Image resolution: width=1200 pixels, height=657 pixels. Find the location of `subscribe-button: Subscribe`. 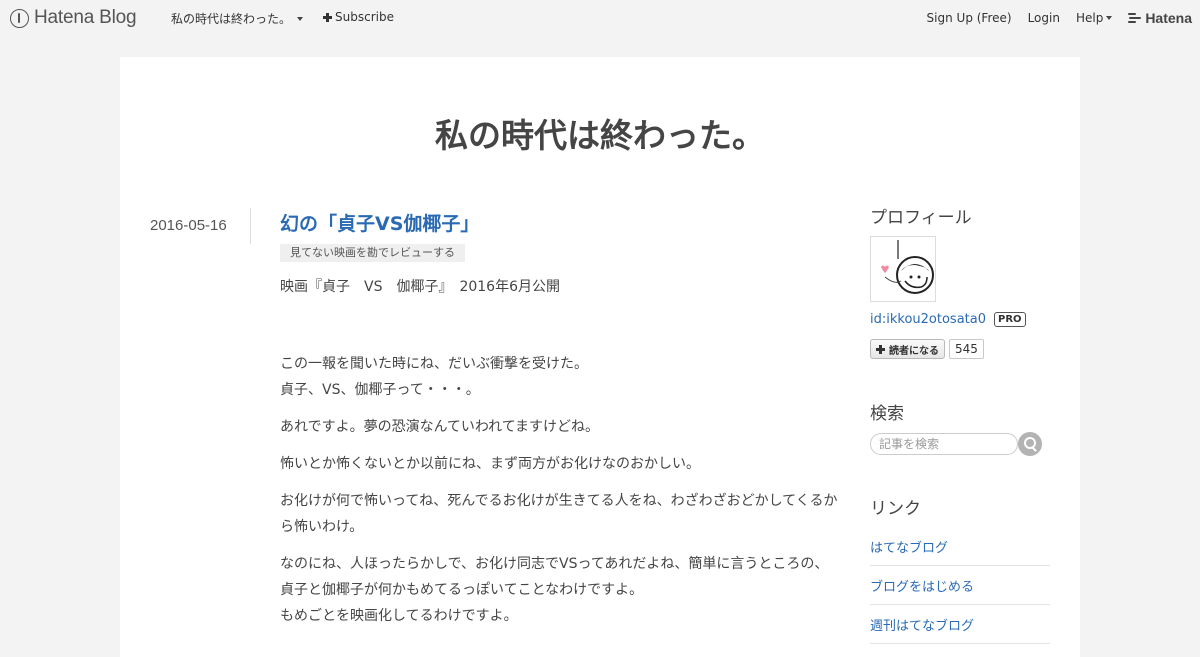

subscribe-button: Subscribe is located at coordinates (358, 17).